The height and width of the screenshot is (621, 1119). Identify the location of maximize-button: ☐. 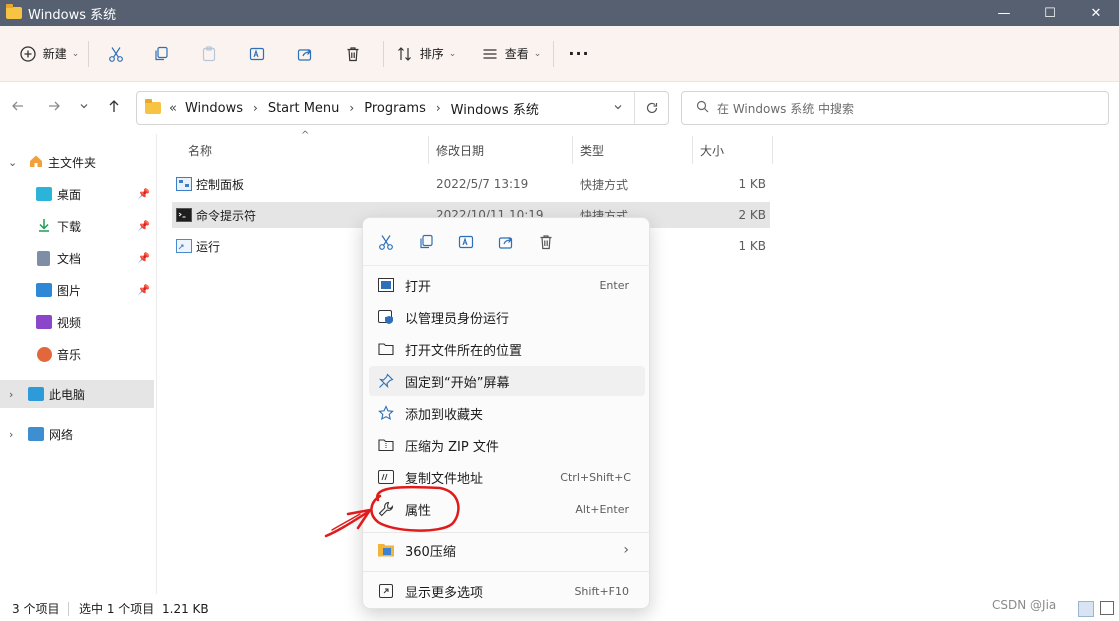
(1050, 13).